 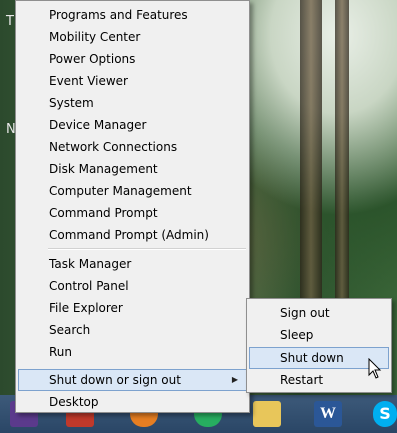 What do you see at coordinates (115, 380) in the screenshot?
I see `menu-item-label: Shut down or sign out` at bounding box center [115, 380].